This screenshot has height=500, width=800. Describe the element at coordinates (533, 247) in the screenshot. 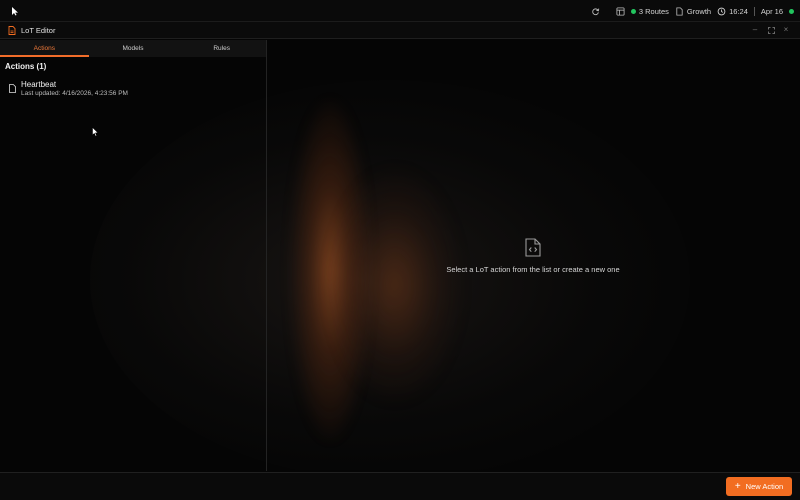

I see `file-code-icon` at that location.